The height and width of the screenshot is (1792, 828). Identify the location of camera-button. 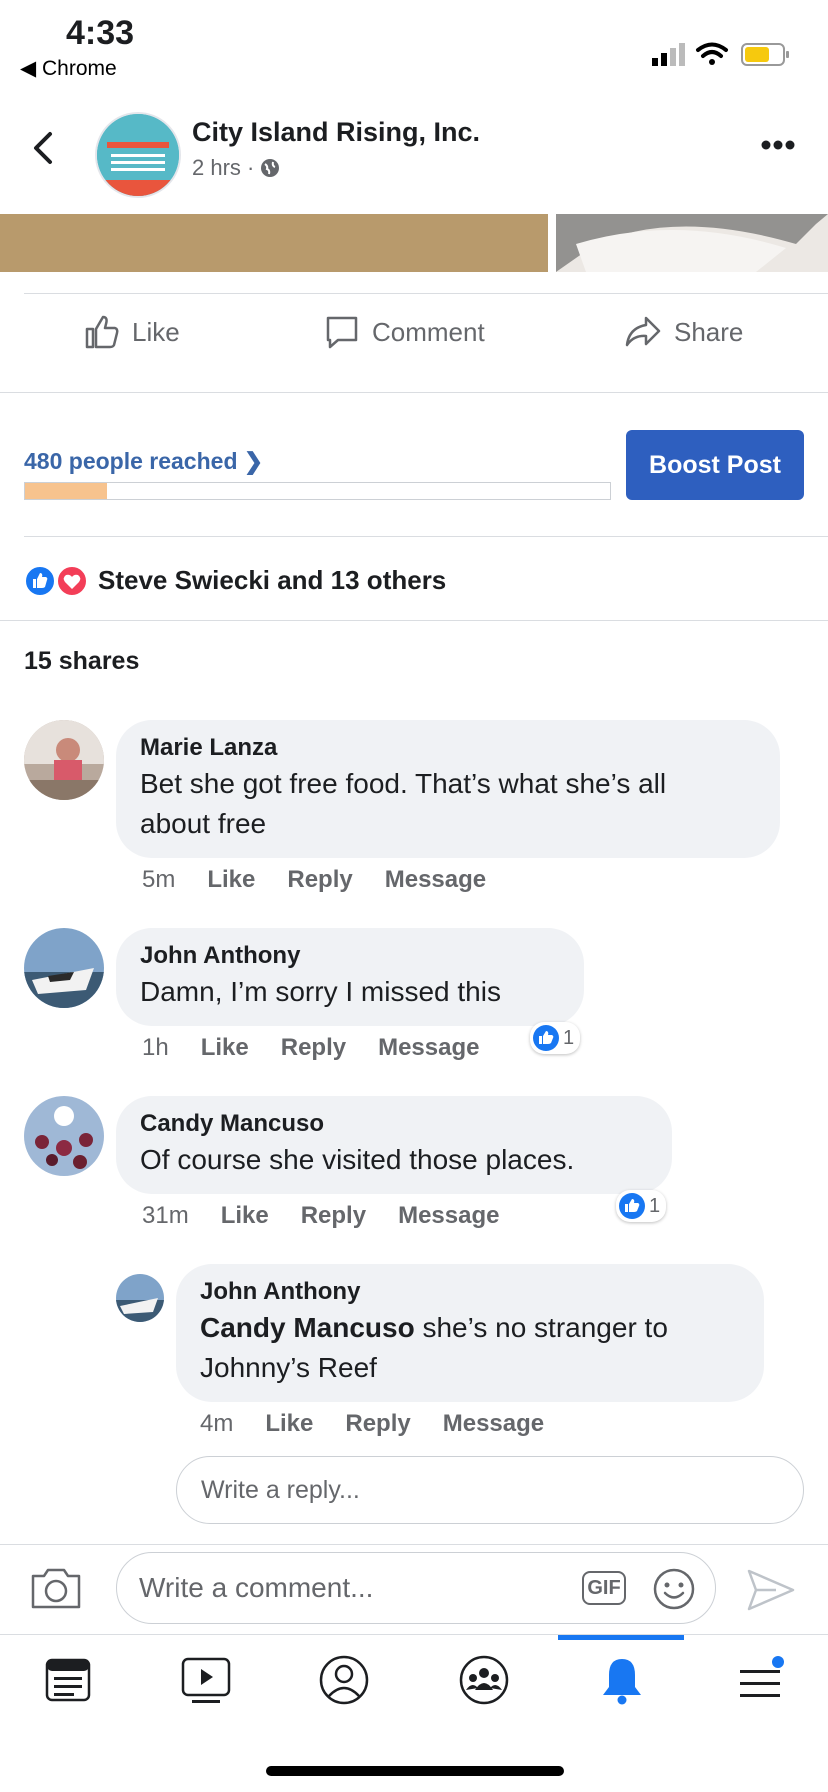
(56, 1590).